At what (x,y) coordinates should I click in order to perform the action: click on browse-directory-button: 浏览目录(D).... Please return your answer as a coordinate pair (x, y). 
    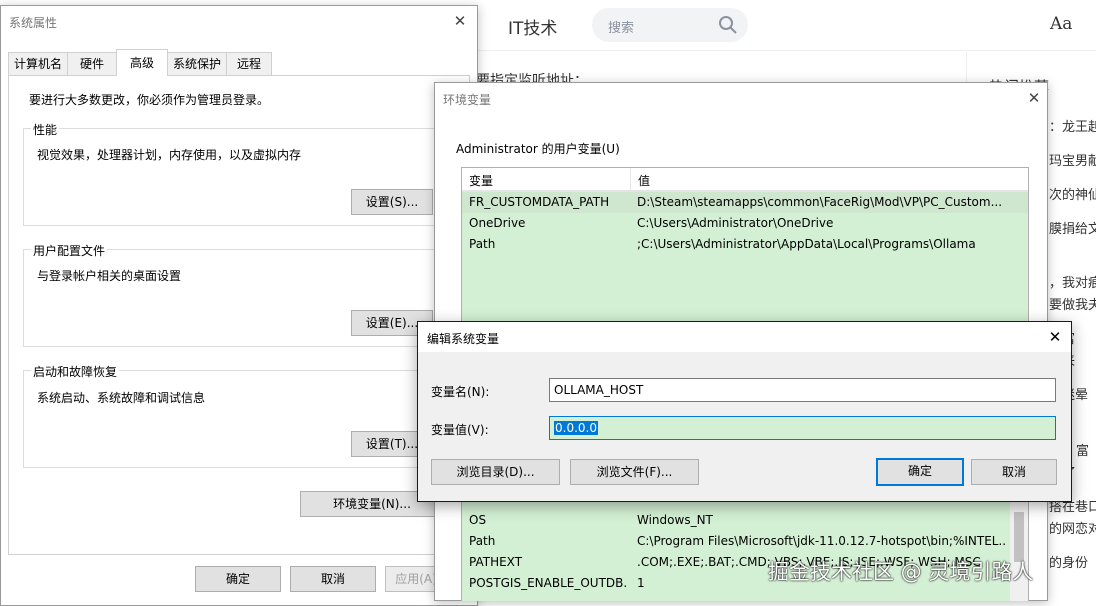
    Looking at the image, I should click on (495, 472).